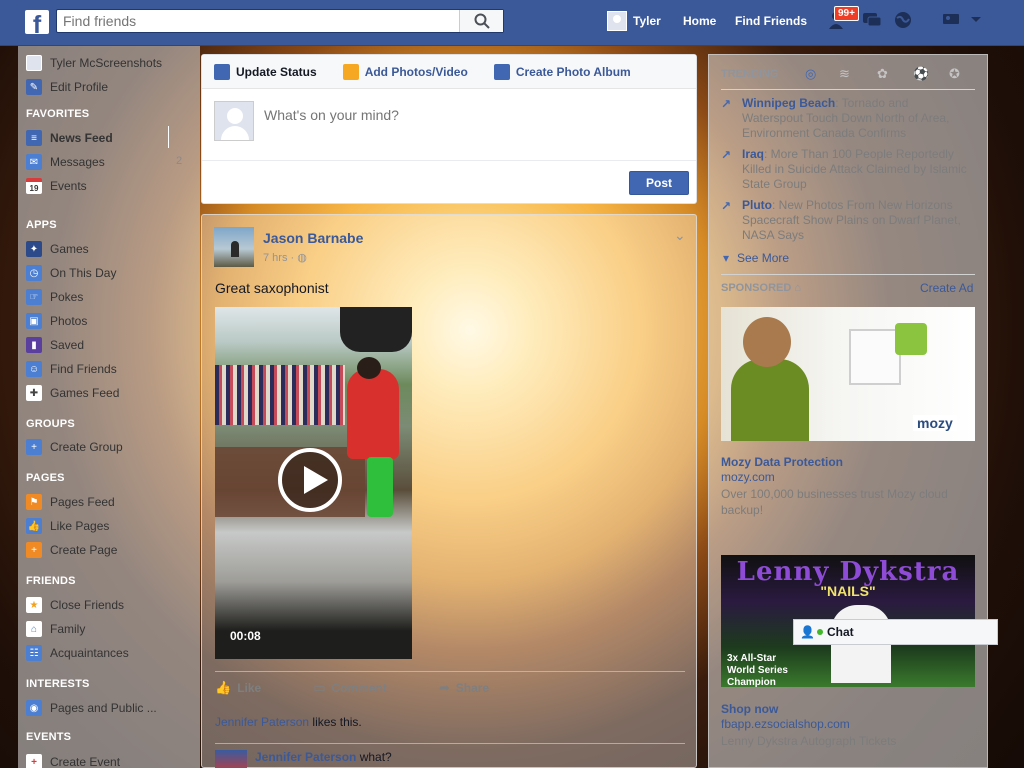 This screenshot has width=1024, height=768. What do you see at coordinates (58, 684) in the screenshot?
I see `interests-header: INTERESTS` at bounding box center [58, 684].